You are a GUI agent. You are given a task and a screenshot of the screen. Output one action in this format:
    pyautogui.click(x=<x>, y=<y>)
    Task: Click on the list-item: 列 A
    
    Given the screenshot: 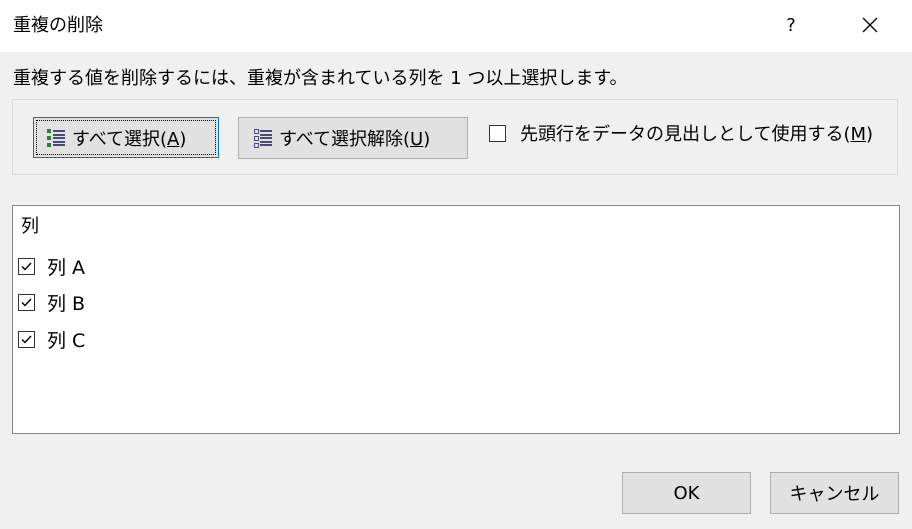 What is the action you would take?
    pyautogui.click(x=52, y=266)
    